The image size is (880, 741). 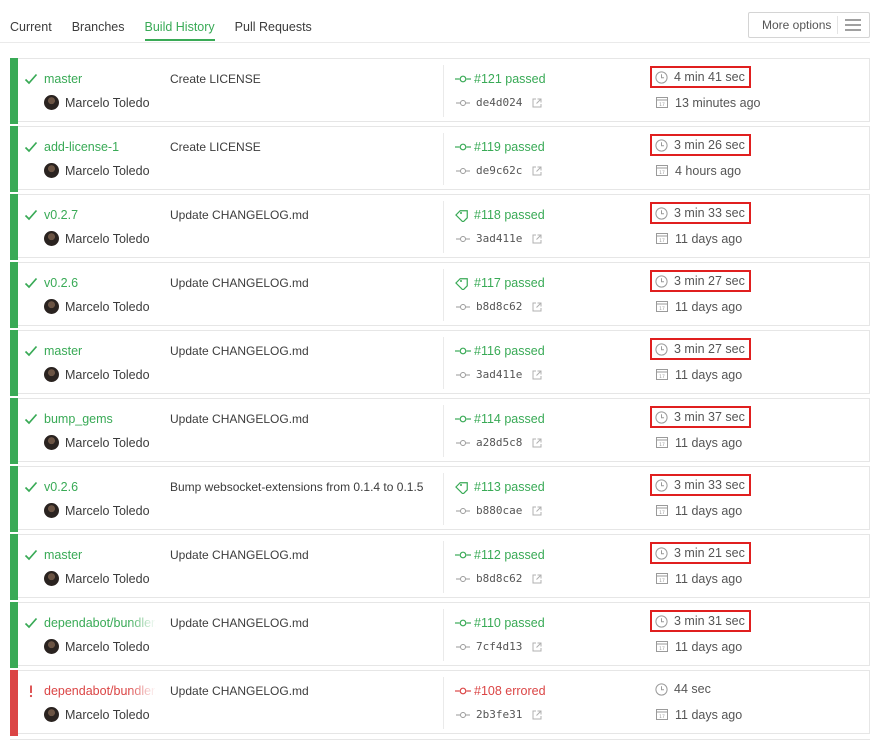 I want to click on build-duration: 3 min 26 sec, so click(x=700, y=145).